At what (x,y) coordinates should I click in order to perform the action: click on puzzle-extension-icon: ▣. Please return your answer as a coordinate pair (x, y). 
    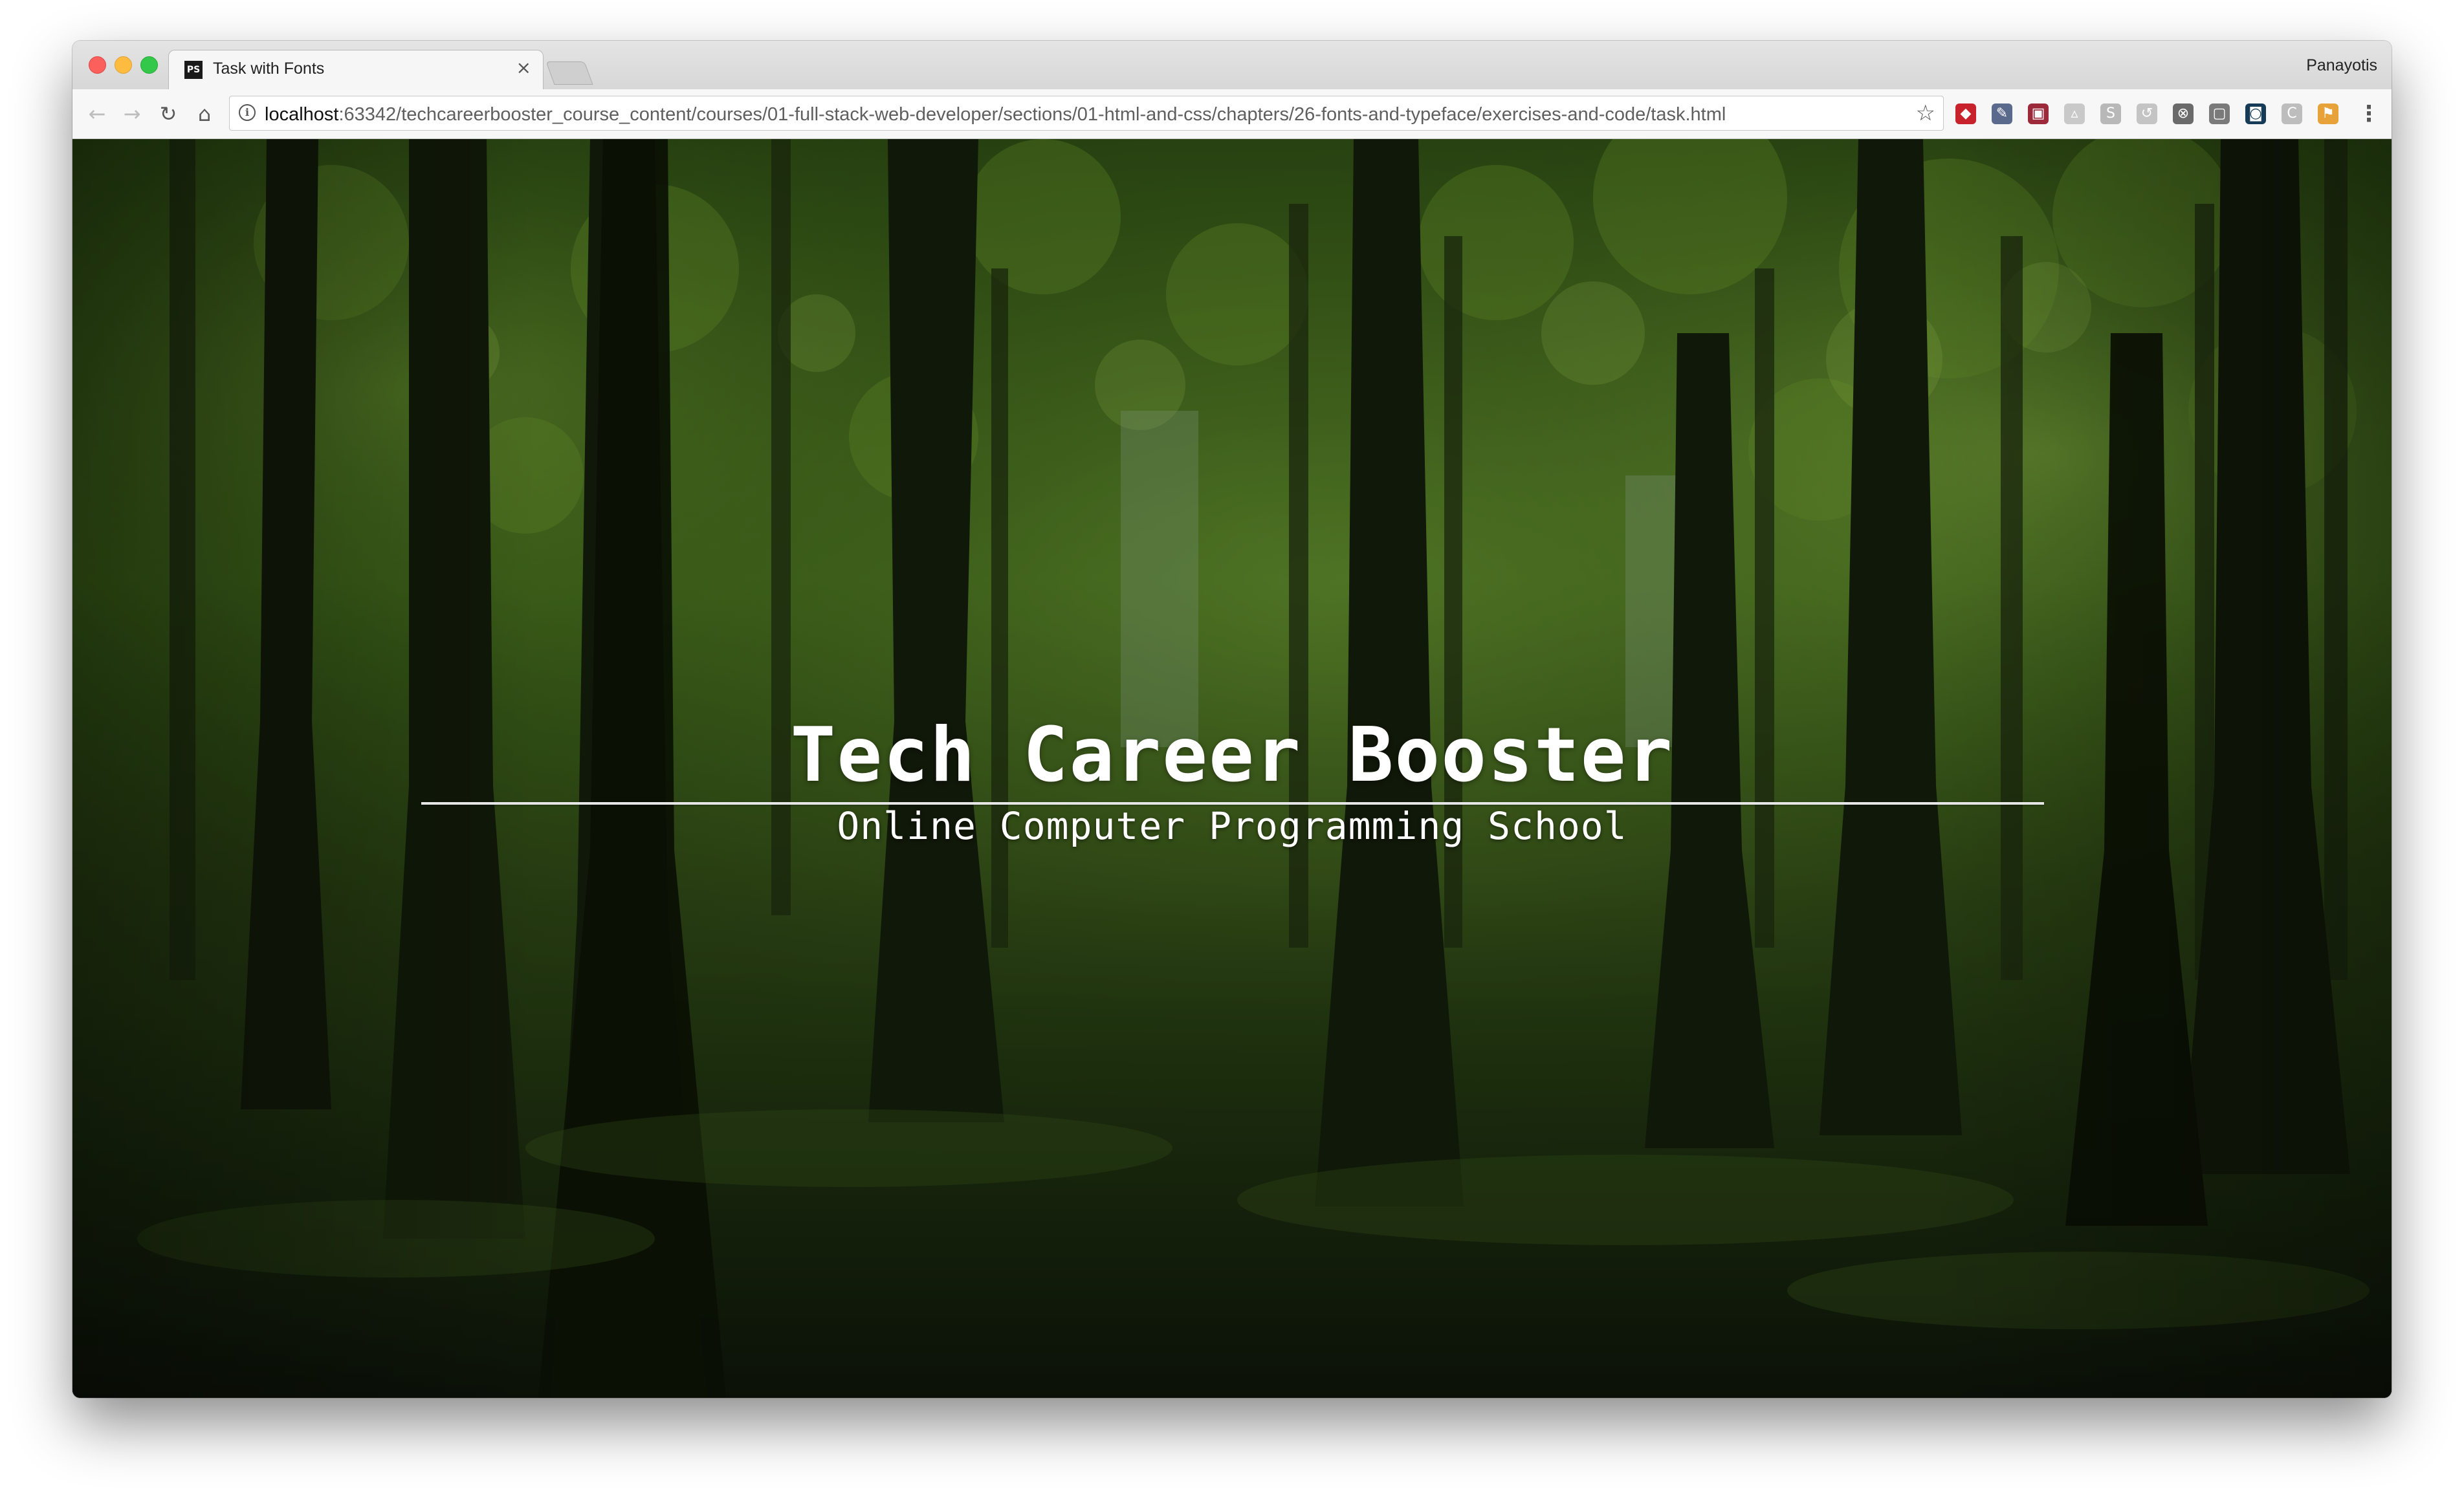
    Looking at the image, I should click on (2039, 113).